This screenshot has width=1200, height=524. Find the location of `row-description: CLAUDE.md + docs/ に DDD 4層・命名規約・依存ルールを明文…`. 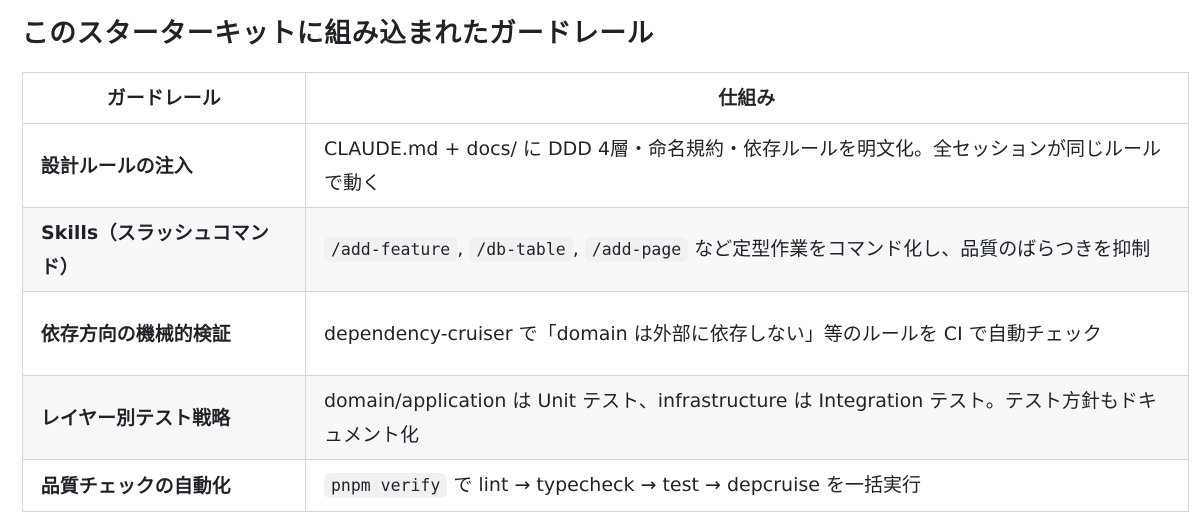

row-description: CLAUDE.md + docs/ に DDD 4層・命名規約・依存ルールを明文… is located at coordinates (747, 165).